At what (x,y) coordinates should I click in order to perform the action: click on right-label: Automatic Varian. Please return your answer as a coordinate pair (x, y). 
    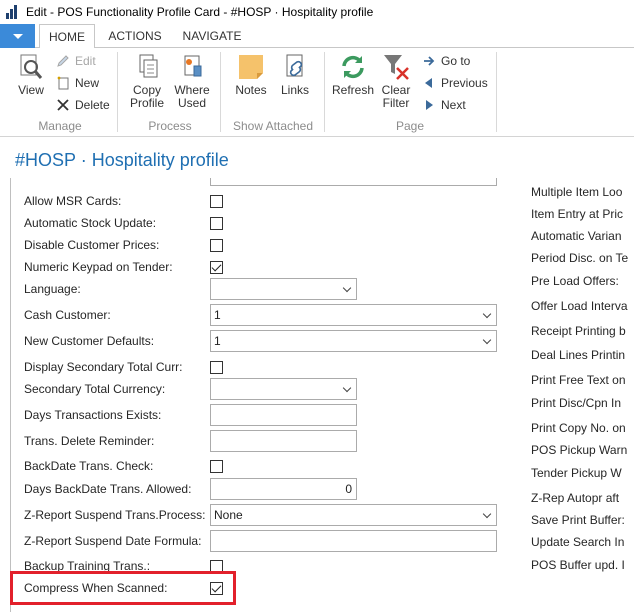
    Looking at the image, I should click on (576, 236).